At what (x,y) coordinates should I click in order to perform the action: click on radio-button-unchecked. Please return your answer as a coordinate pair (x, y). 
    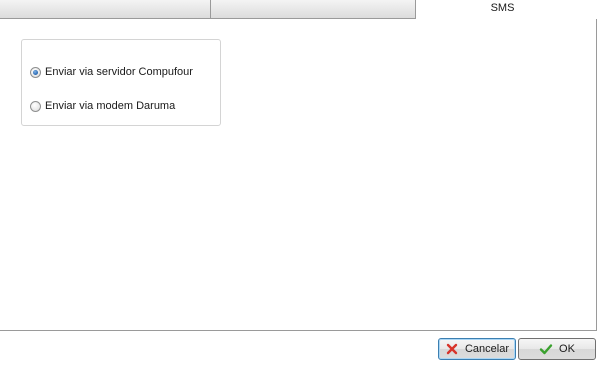
    Looking at the image, I should click on (35, 106).